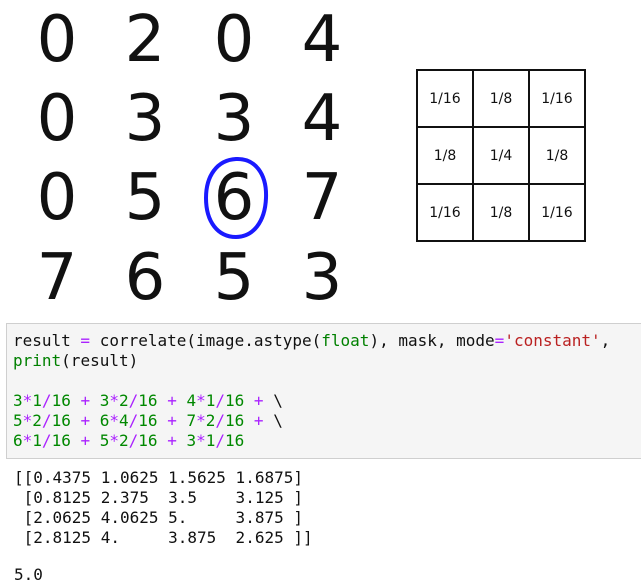  I want to click on code-token: result, so click(42, 340).